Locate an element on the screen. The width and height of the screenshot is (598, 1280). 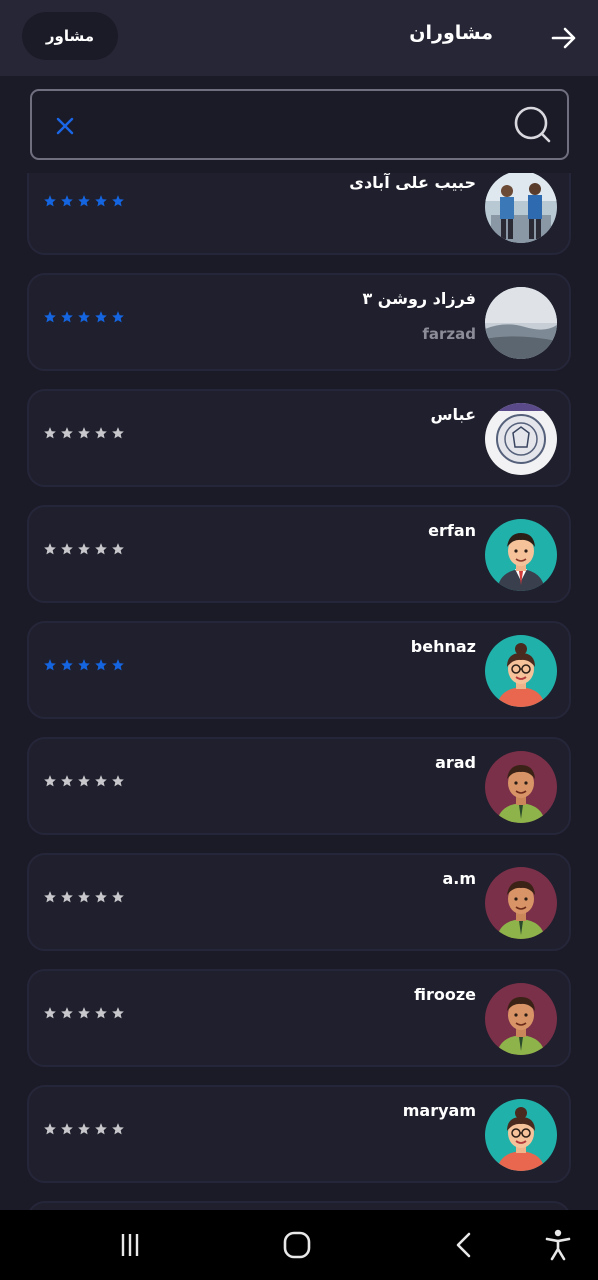
advisor-card: behnaz is located at coordinates (299, 670).